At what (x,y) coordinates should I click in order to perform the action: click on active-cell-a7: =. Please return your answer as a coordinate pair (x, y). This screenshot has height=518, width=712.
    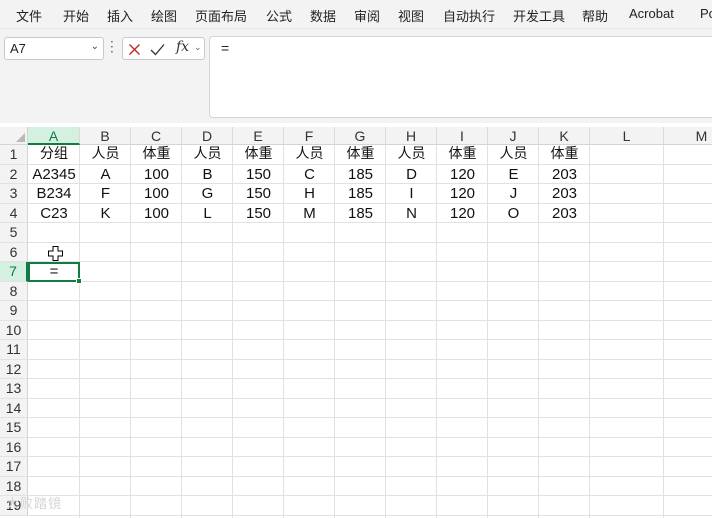
    Looking at the image, I should click on (54, 272).